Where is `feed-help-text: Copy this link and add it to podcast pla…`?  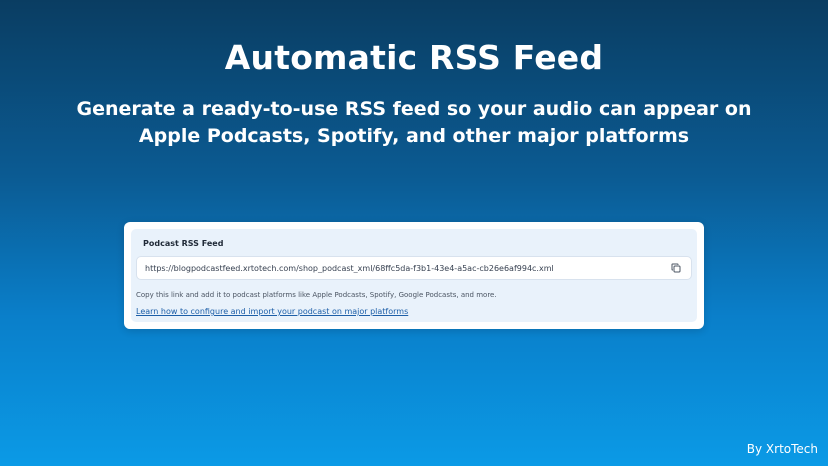
feed-help-text: Copy this link and add it to podcast pla… is located at coordinates (316, 295).